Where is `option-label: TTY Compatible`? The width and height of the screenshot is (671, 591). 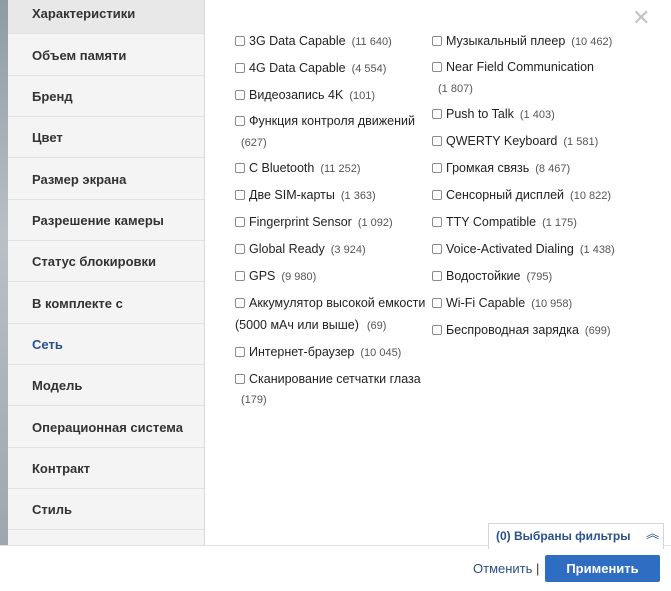
option-label: TTY Compatible is located at coordinates (491, 222).